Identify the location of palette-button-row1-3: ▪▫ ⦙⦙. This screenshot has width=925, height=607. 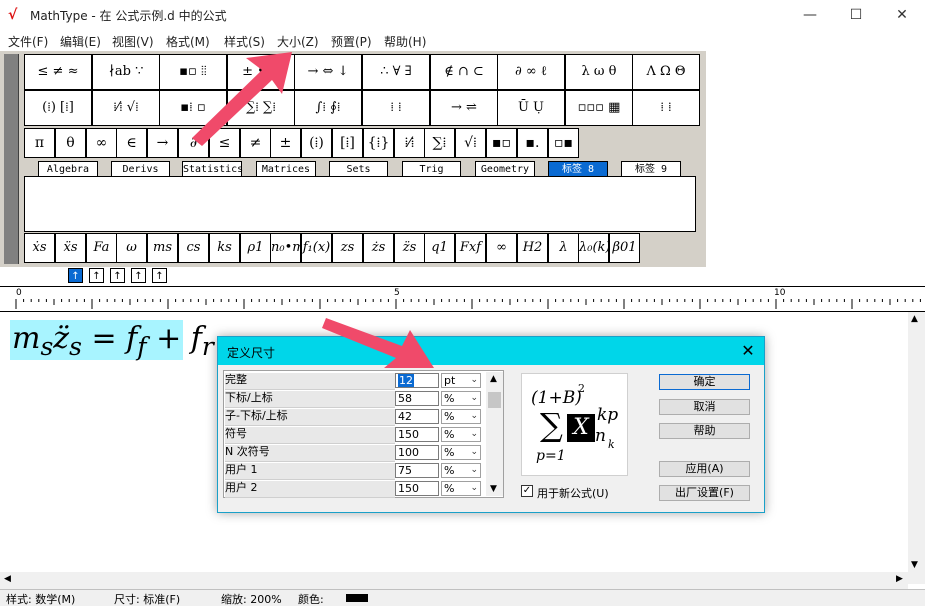
(193, 72).